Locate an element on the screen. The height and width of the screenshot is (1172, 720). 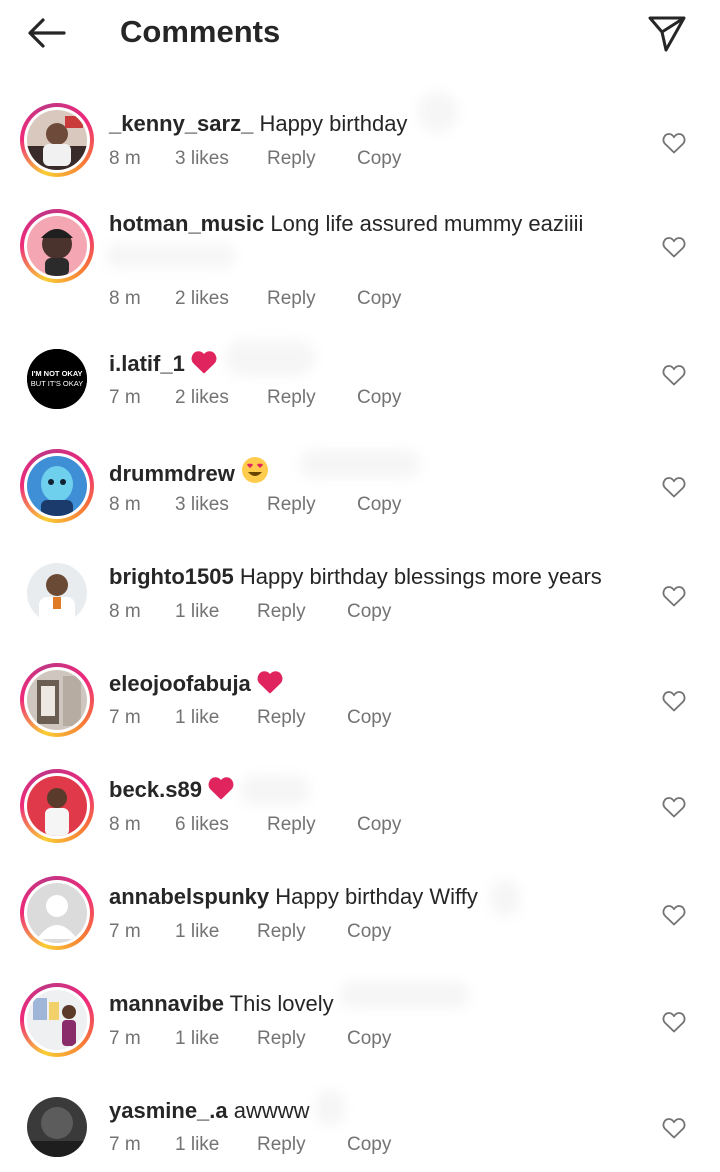
comment-username: drummdrew is located at coordinates (172, 473).